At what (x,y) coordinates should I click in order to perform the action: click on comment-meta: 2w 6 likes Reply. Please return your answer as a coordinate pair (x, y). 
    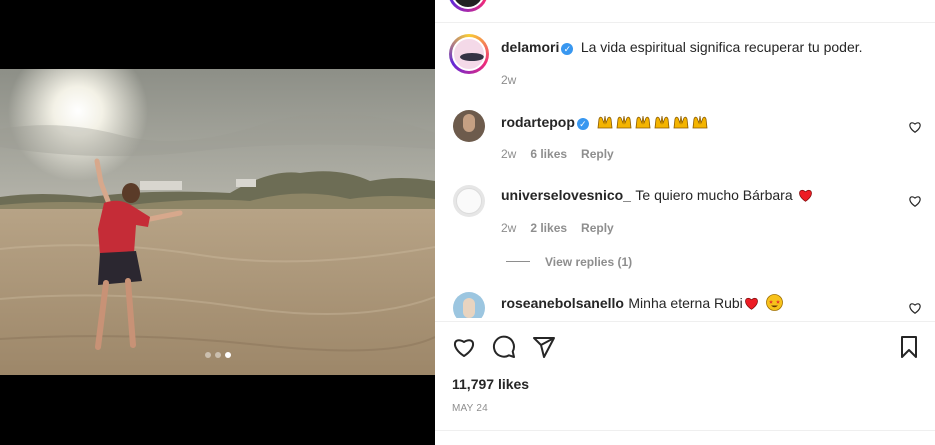
    Looking at the image, I should click on (557, 154).